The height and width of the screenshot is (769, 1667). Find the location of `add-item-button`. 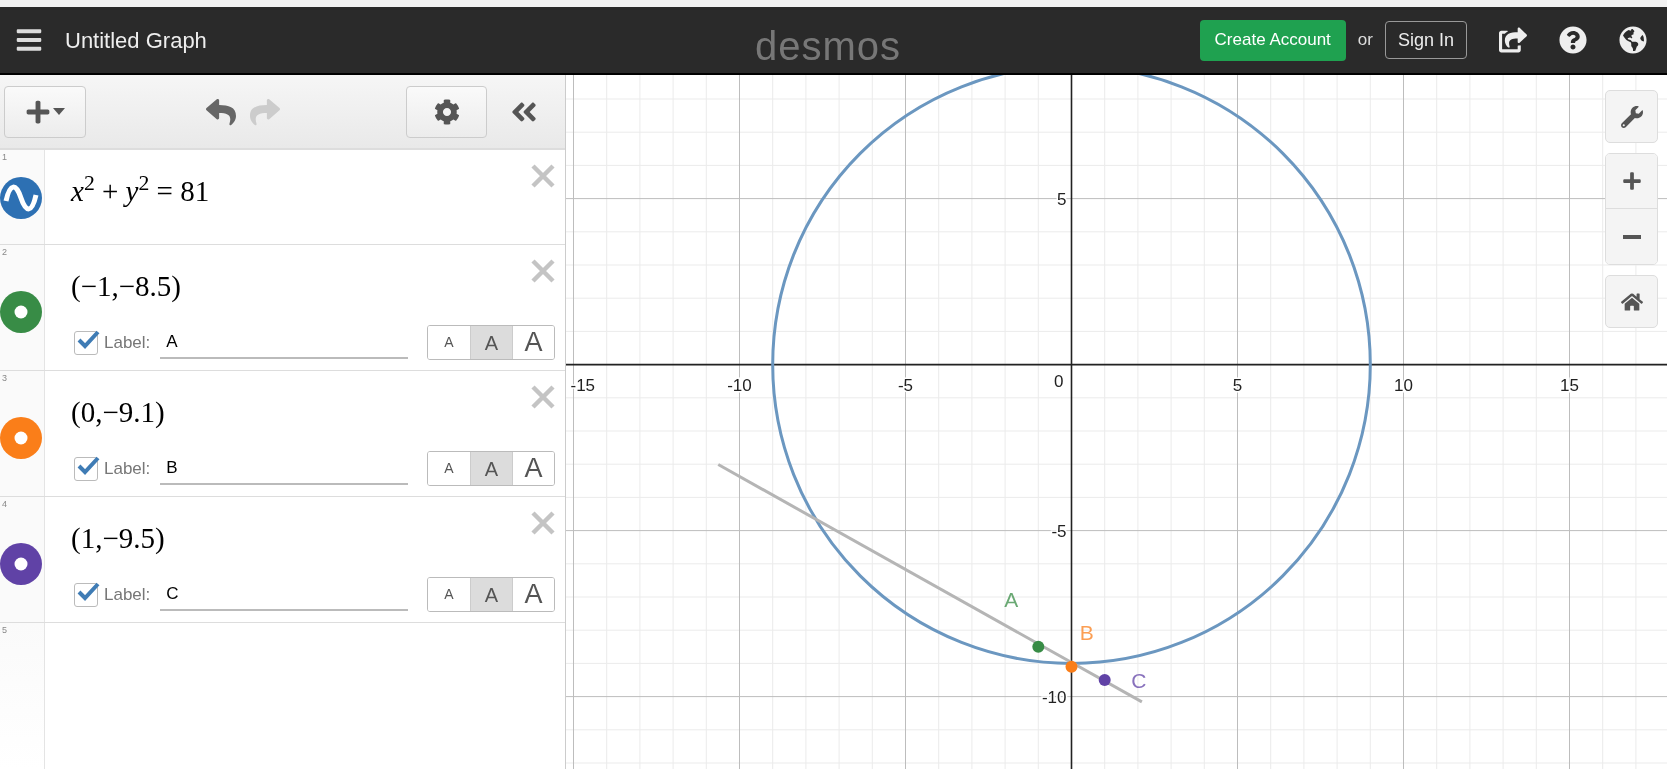

add-item-button is located at coordinates (45, 111).